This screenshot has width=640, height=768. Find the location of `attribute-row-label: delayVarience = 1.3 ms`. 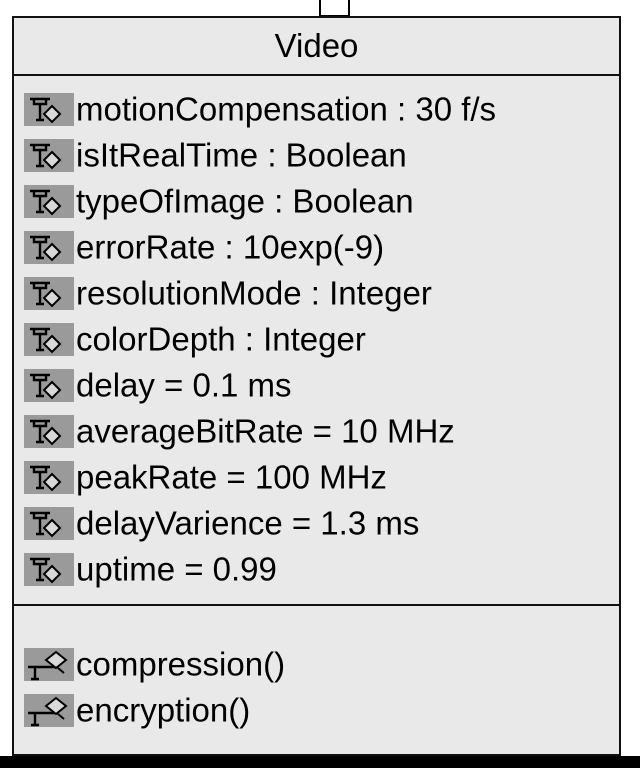

attribute-row-label: delayVarience = 1.3 ms is located at coordinates (248, 523).